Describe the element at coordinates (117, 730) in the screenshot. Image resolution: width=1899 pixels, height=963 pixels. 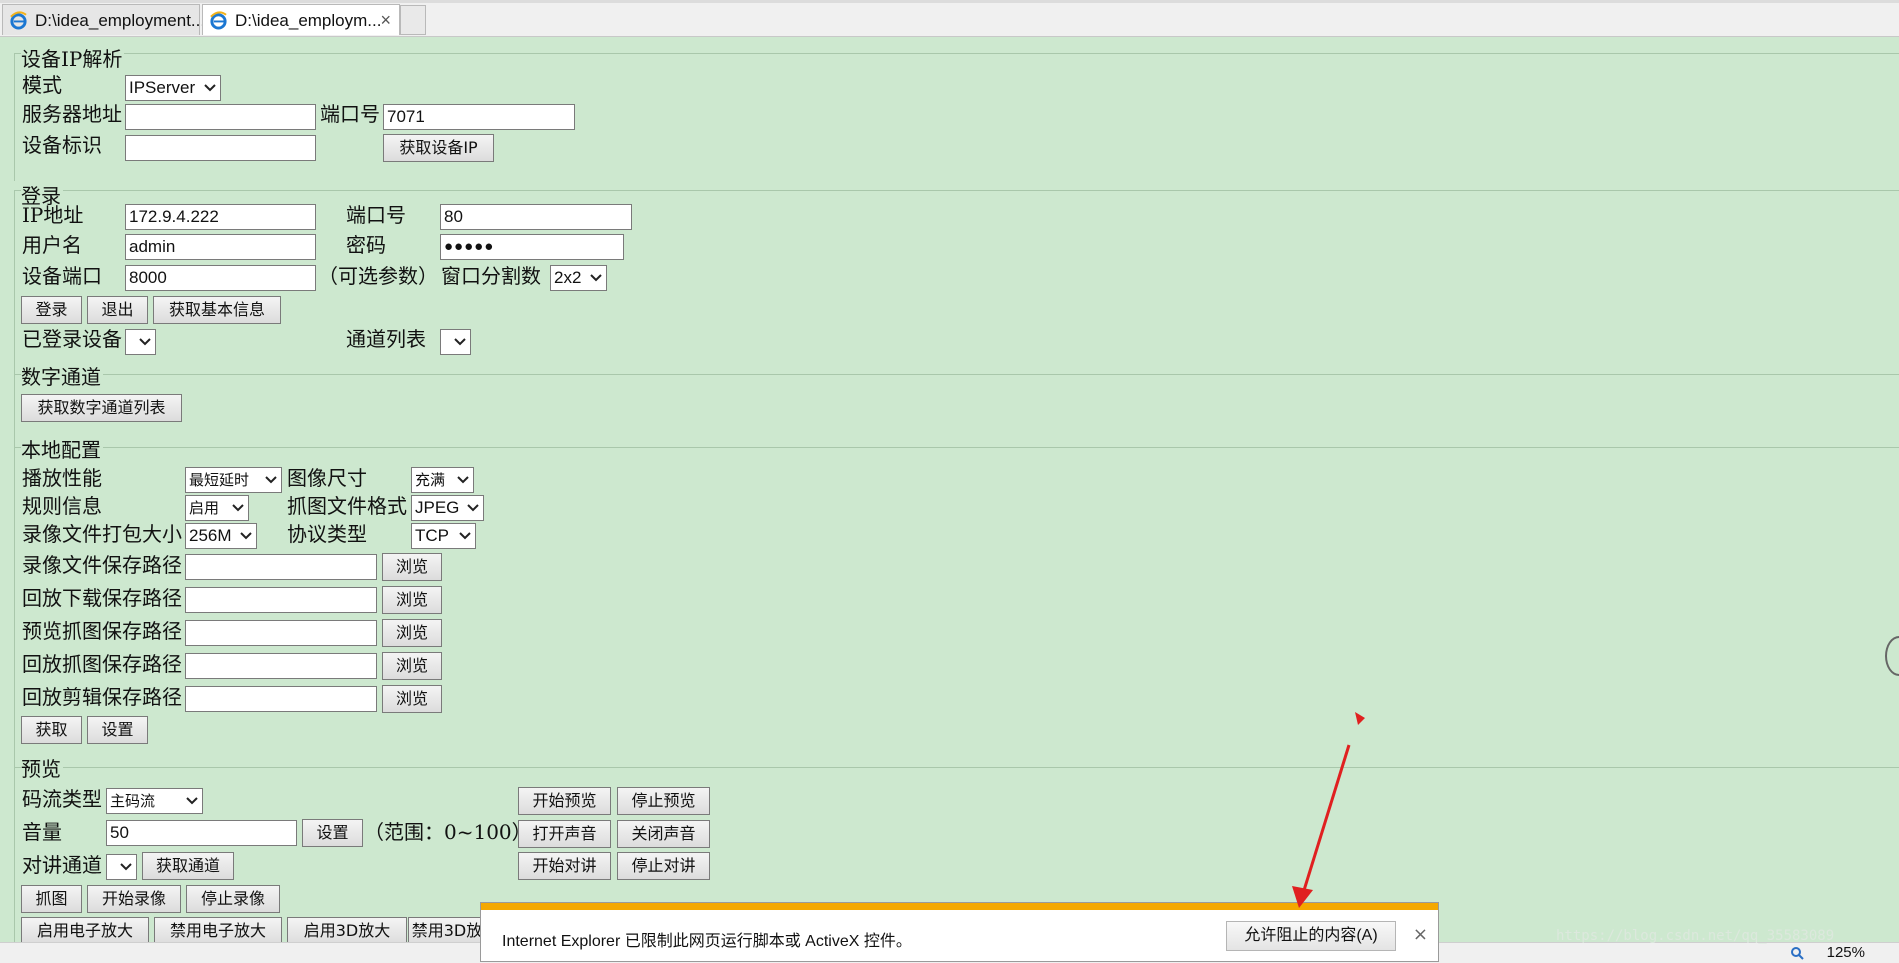
I see `local-config-set-button: 设置` at that location.